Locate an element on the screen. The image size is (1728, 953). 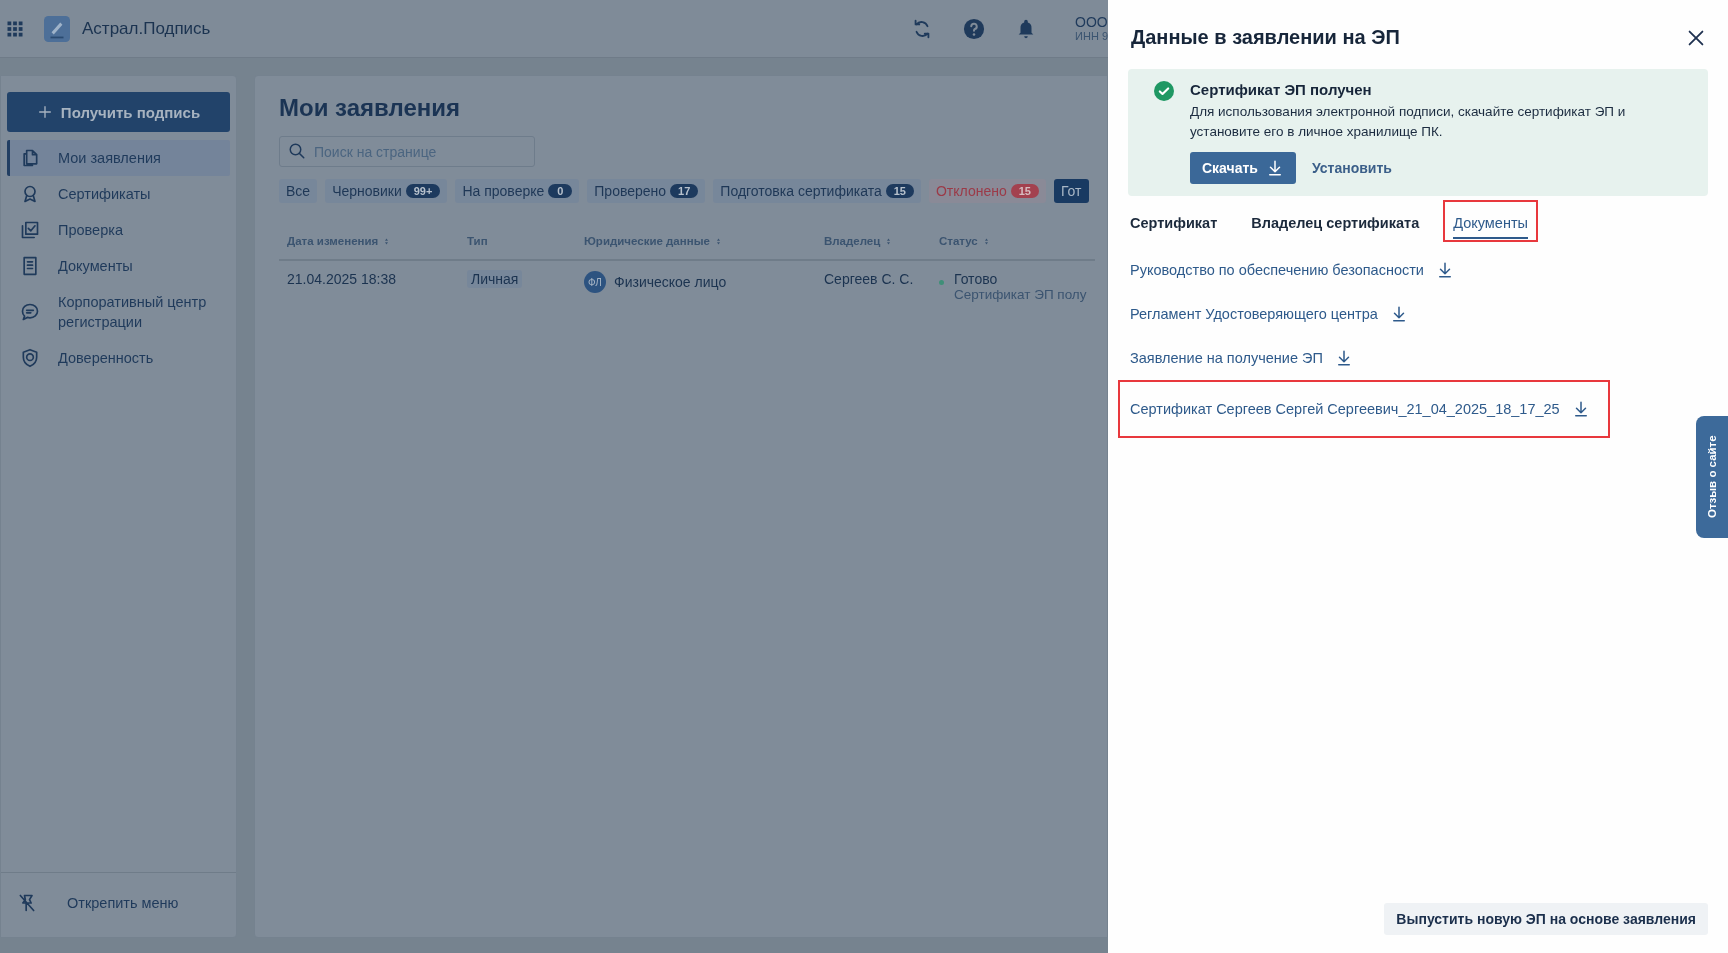
unpin-menu-link: Открепить меню is located at coordinates (123, 903).